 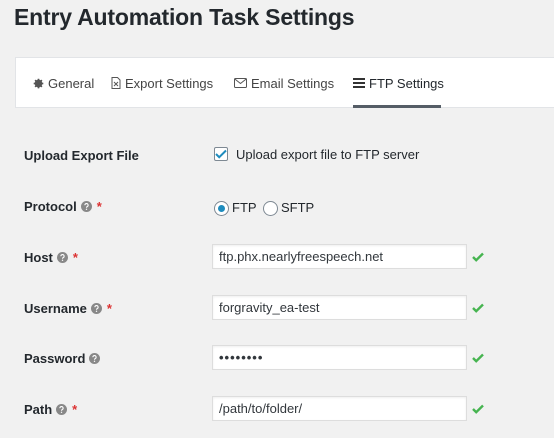 I want to click on protocol-label: Protocol *, so click(x=63, y=206).